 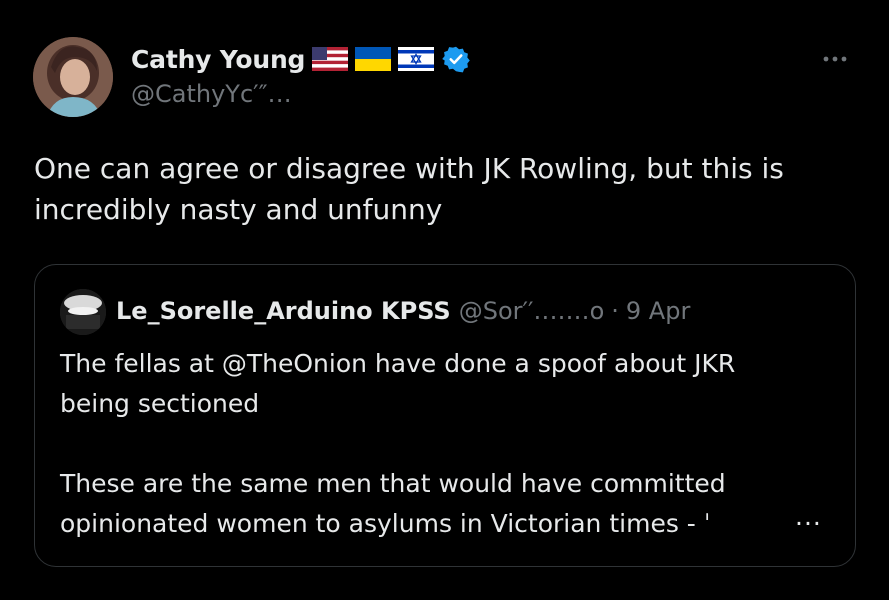 What do you see at coordinates (373, 59) in the screenshot?
I see `ukraine-flag-icon` at bounding box center [373, 59].